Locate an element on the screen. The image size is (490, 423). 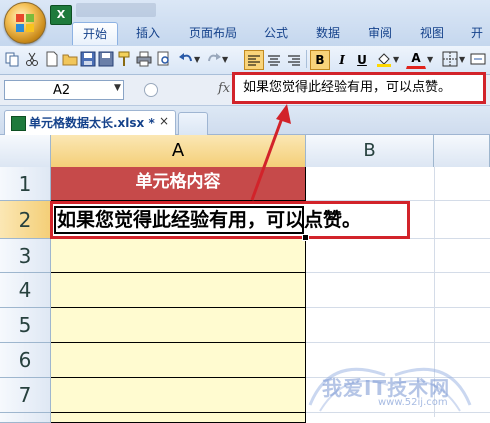
tab-view: 视图 is located at coordinates (432, 33).